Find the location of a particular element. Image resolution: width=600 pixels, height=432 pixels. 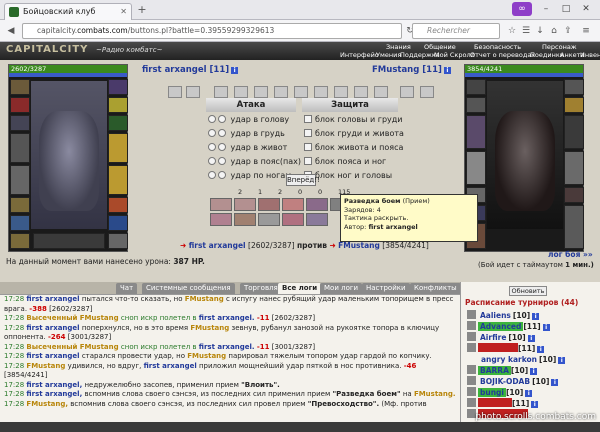

star-icon: ☆ is located at coordinates (512, 31).